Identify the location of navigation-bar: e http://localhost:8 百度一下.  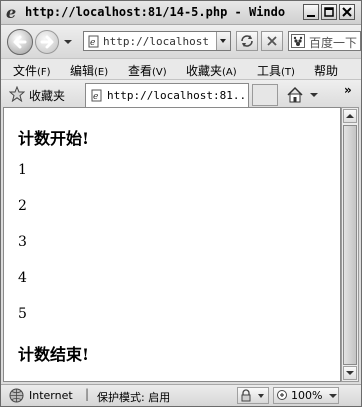
(181, 41).